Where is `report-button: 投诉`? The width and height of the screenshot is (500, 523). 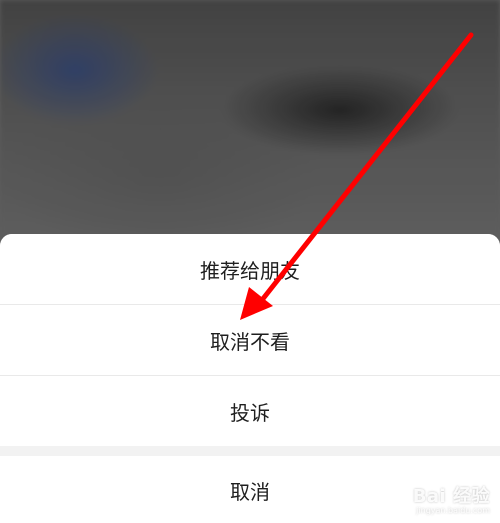
report-button: 投诉 is located at coordinates (250, 411).